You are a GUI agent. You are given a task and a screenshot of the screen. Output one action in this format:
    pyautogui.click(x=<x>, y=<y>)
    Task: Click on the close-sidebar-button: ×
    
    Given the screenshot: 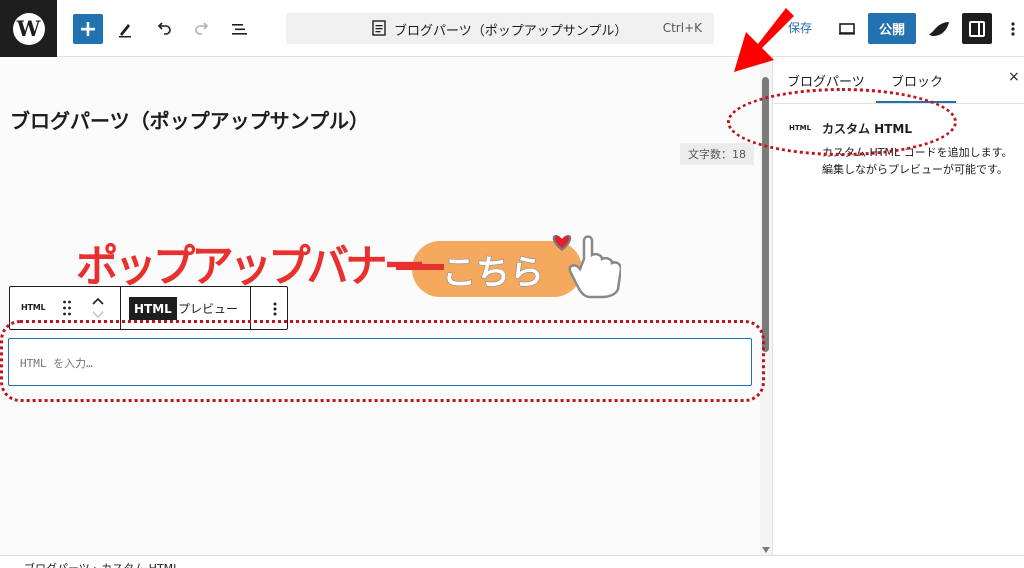 What is the action you would take?
    pyautogui.click(x=1014, y=77)
    